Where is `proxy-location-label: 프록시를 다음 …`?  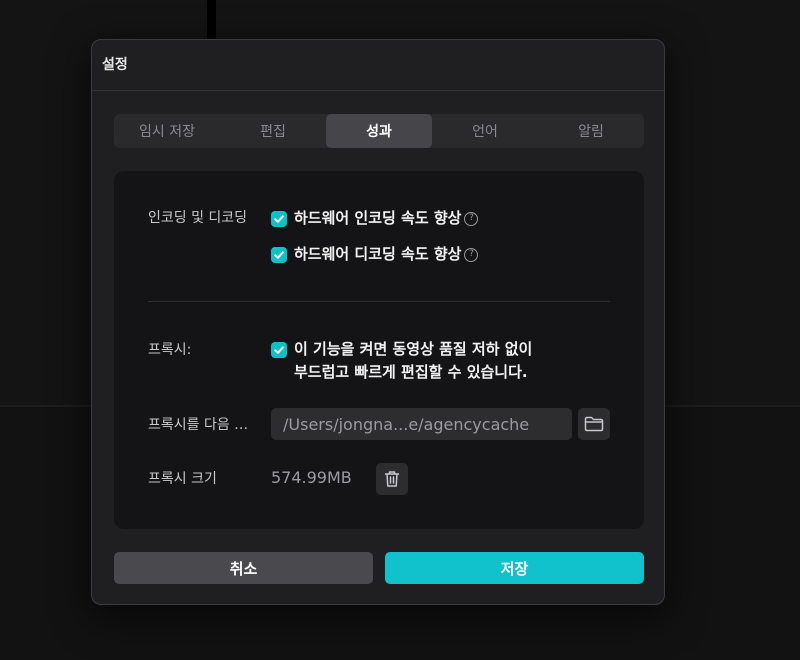
proxy-location-label: 프록시를 다음 … is located at coordinates (198, 425).